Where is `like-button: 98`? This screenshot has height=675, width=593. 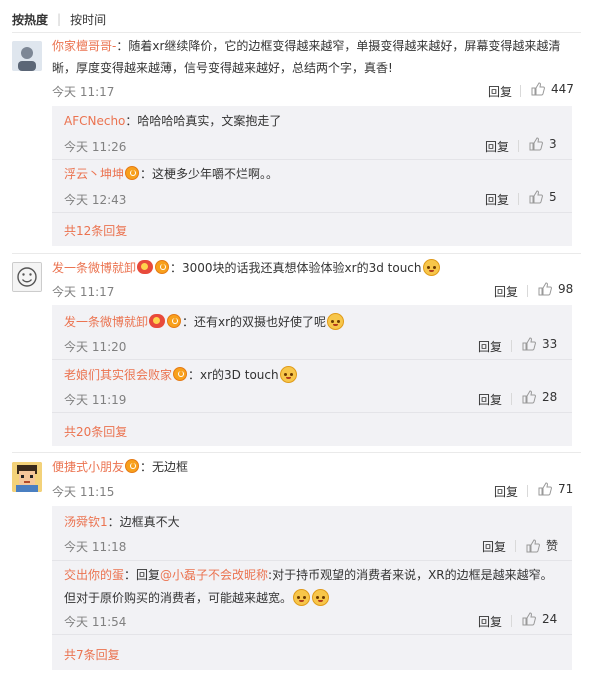
like-button: 98 is located at coordinates (555, 289).